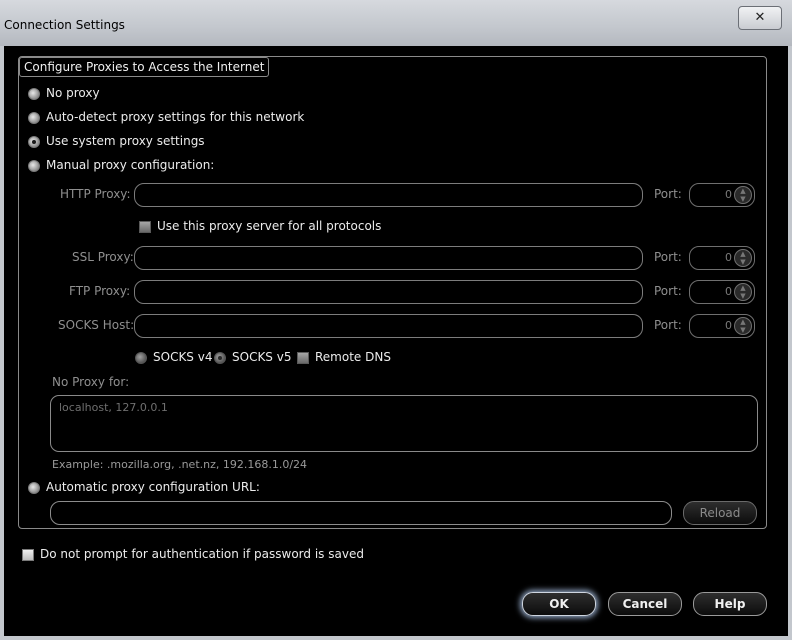  What do you see at coordinates (388, 292) in the screenshot?
I see `ftp-proxy-input` at bounding box center [388, 292].